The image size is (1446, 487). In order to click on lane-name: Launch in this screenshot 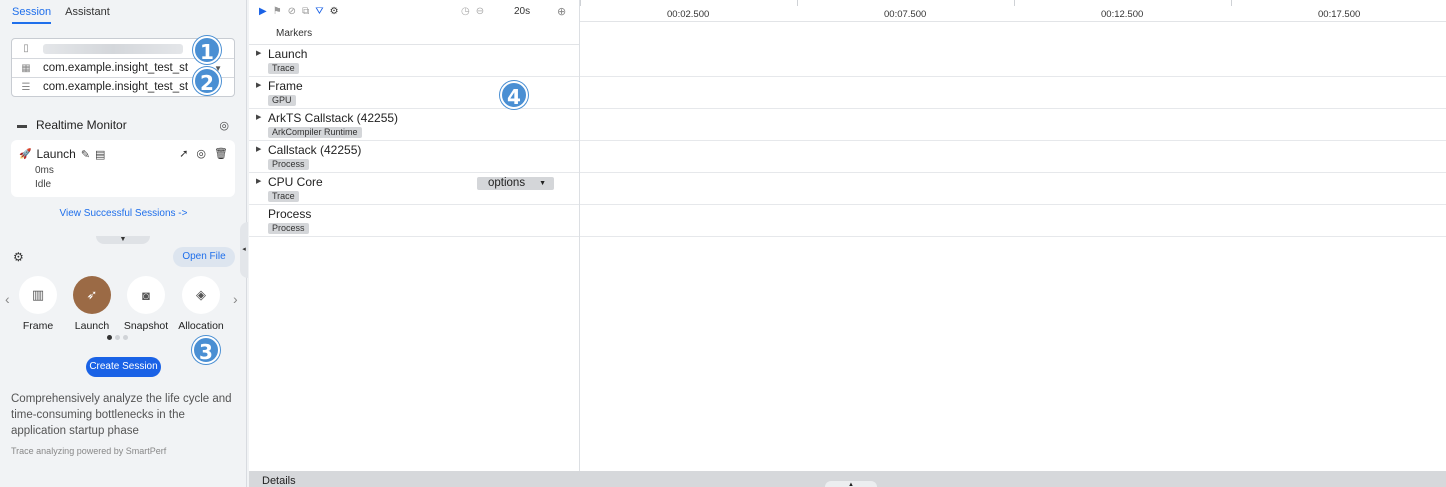, I will do `click(288, 54)`.